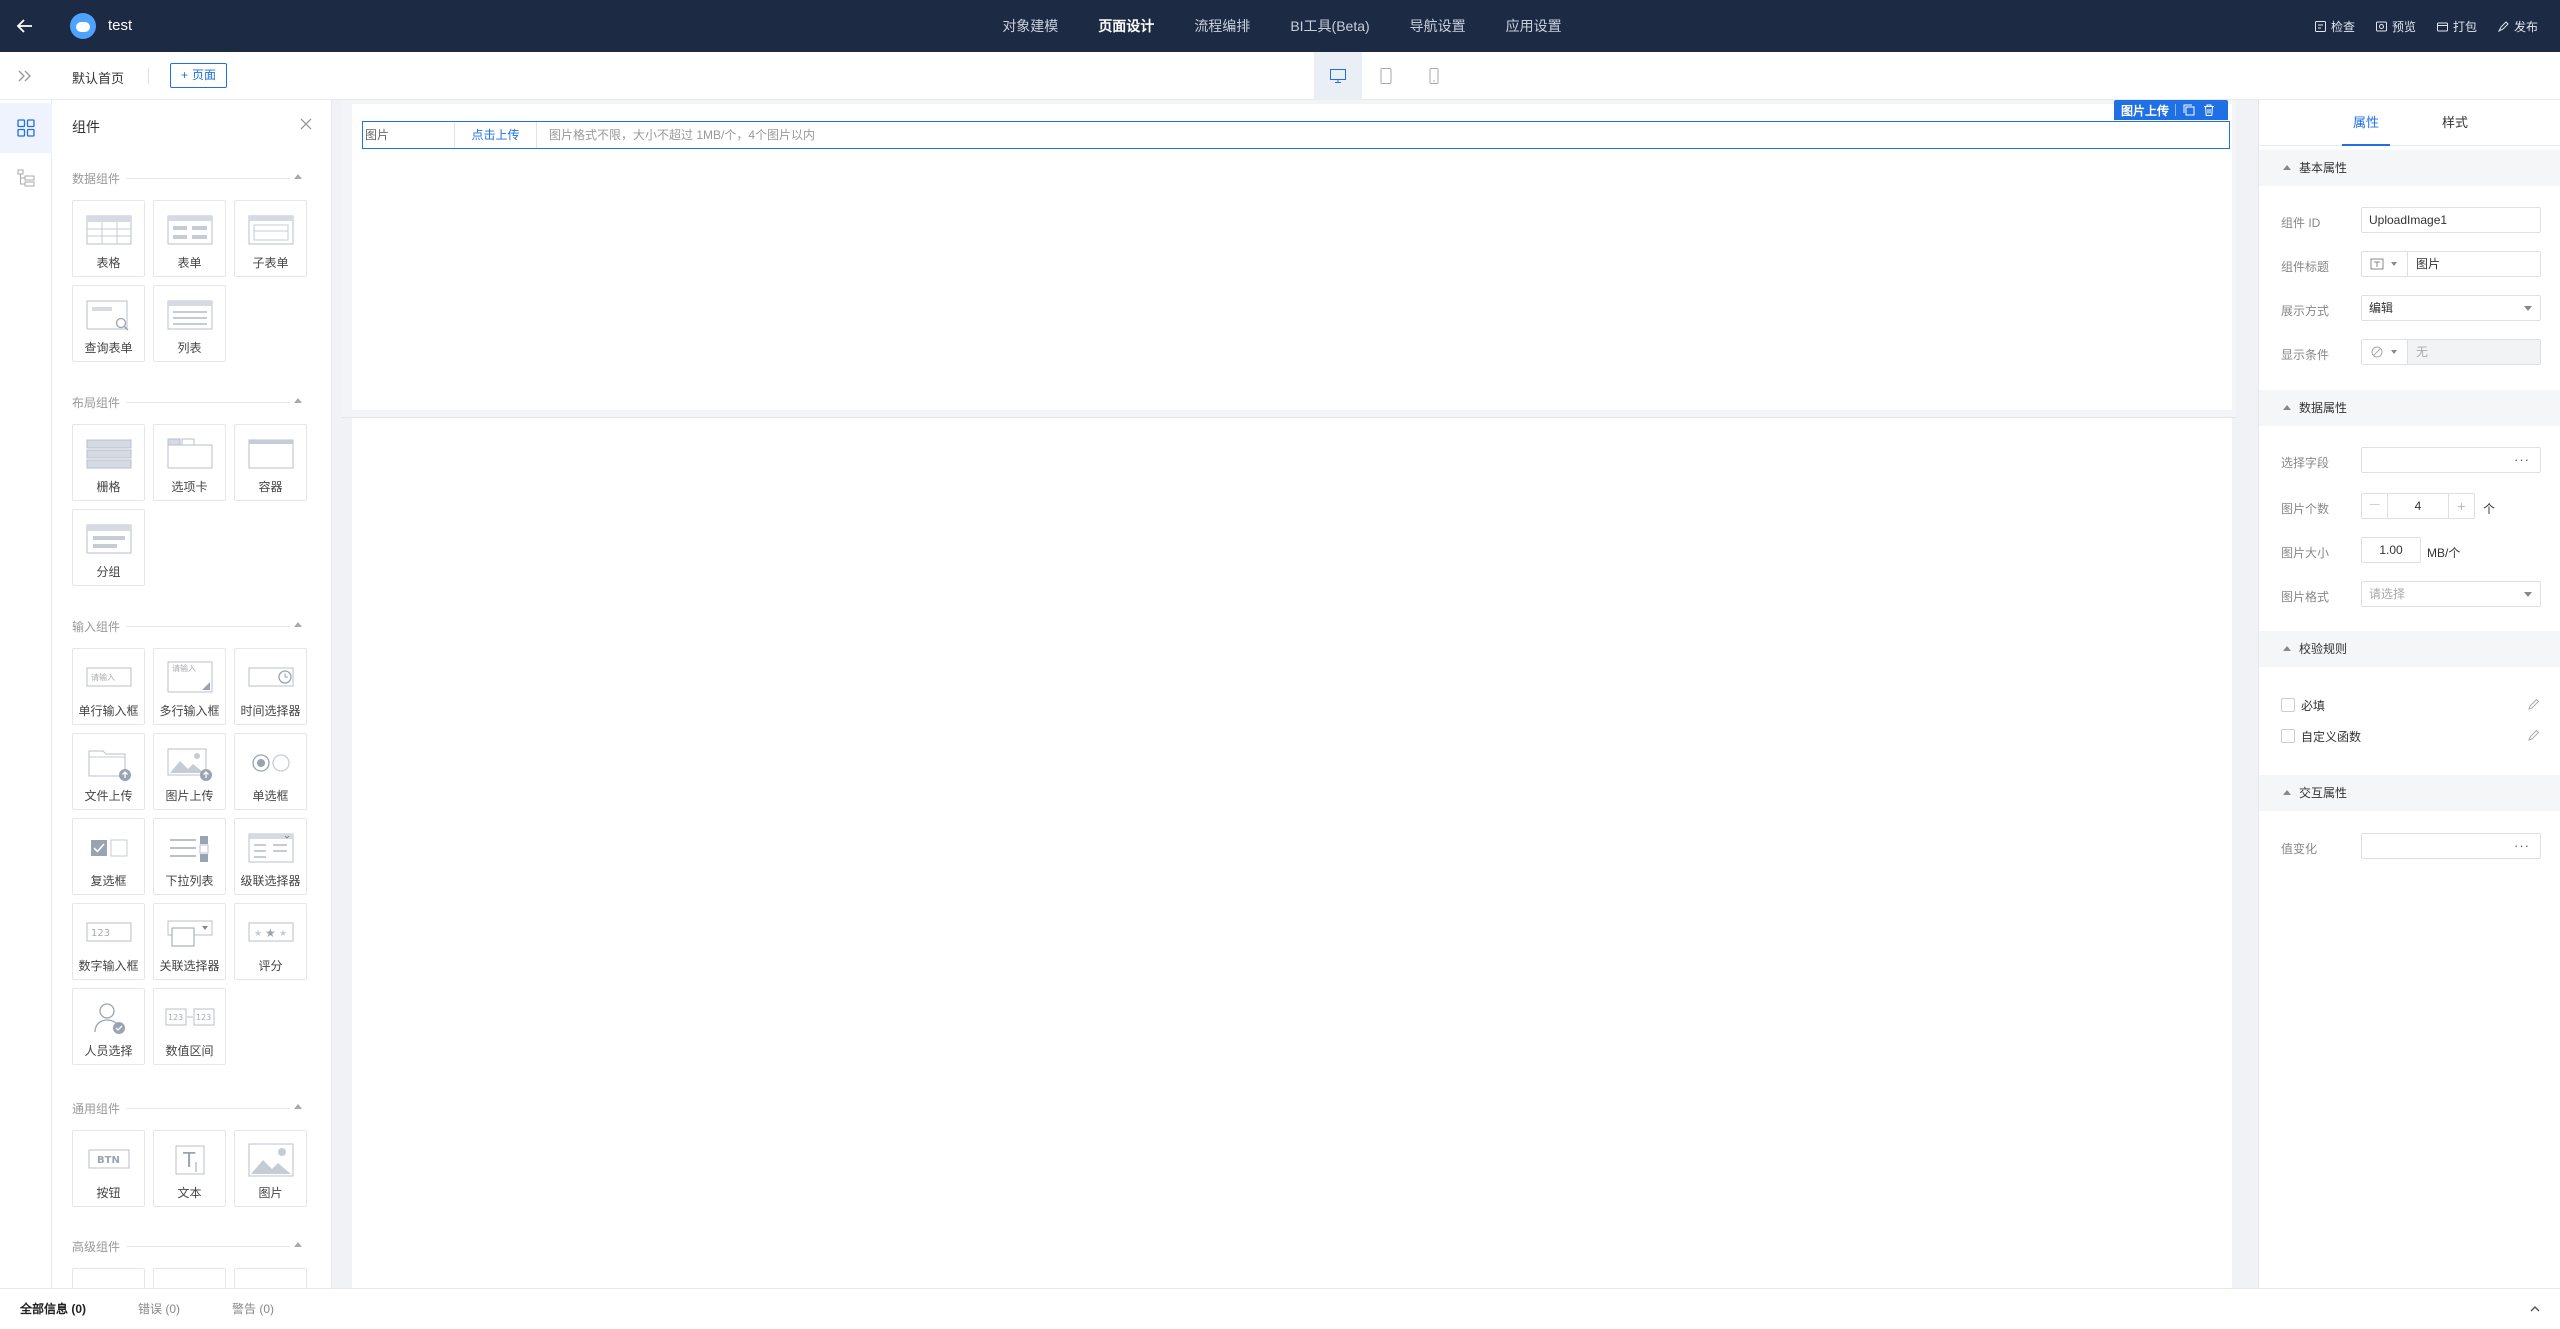 This screenshot has width=2560, height=1329. I want to click on rail-outline-tree-button, so click(26, 178).